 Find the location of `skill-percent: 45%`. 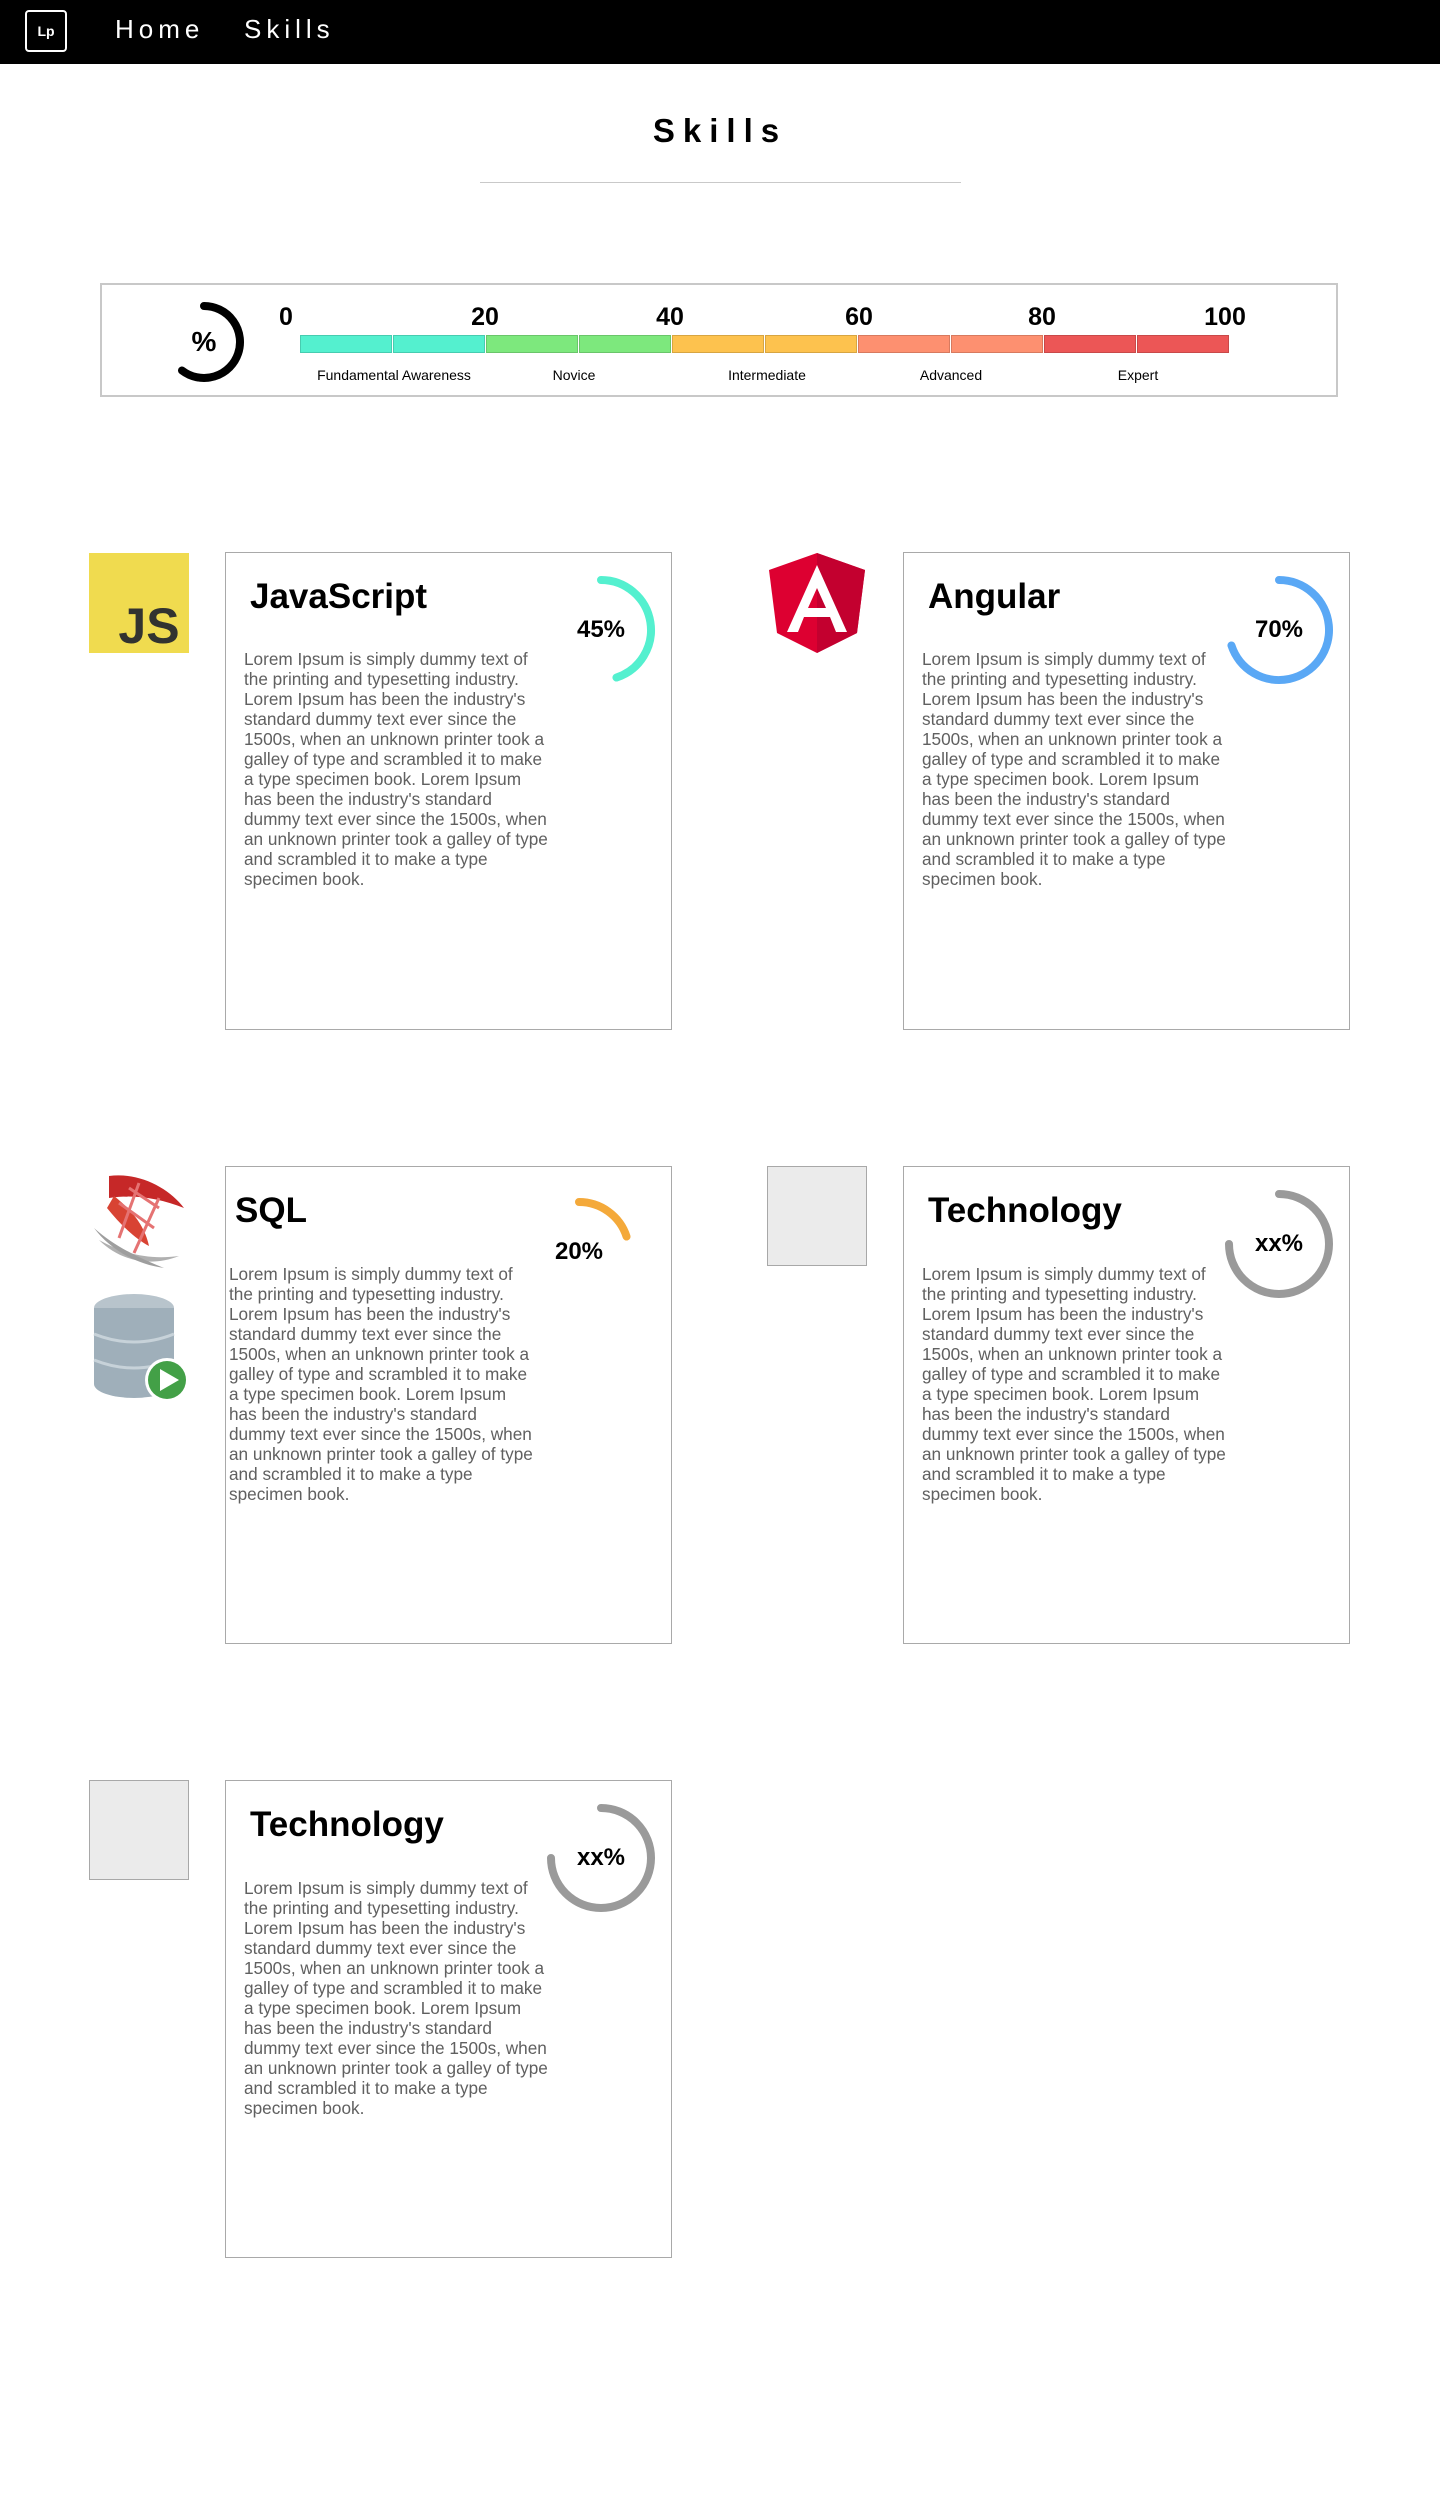

skill-percent: 45% is located at coordinates (601, 629).